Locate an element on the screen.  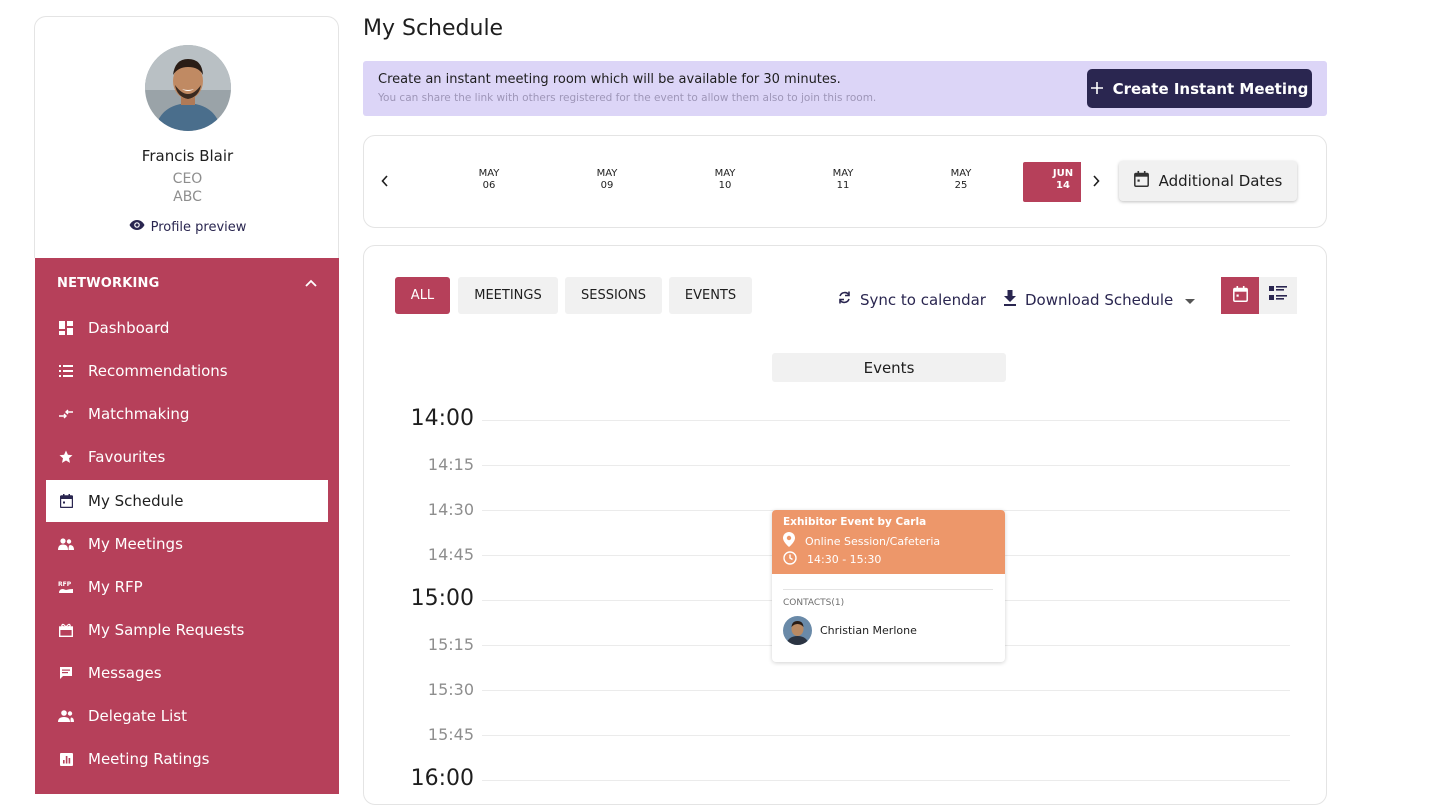
nav-item-dashboard: Dashboard is located at coordinates (187, 328).